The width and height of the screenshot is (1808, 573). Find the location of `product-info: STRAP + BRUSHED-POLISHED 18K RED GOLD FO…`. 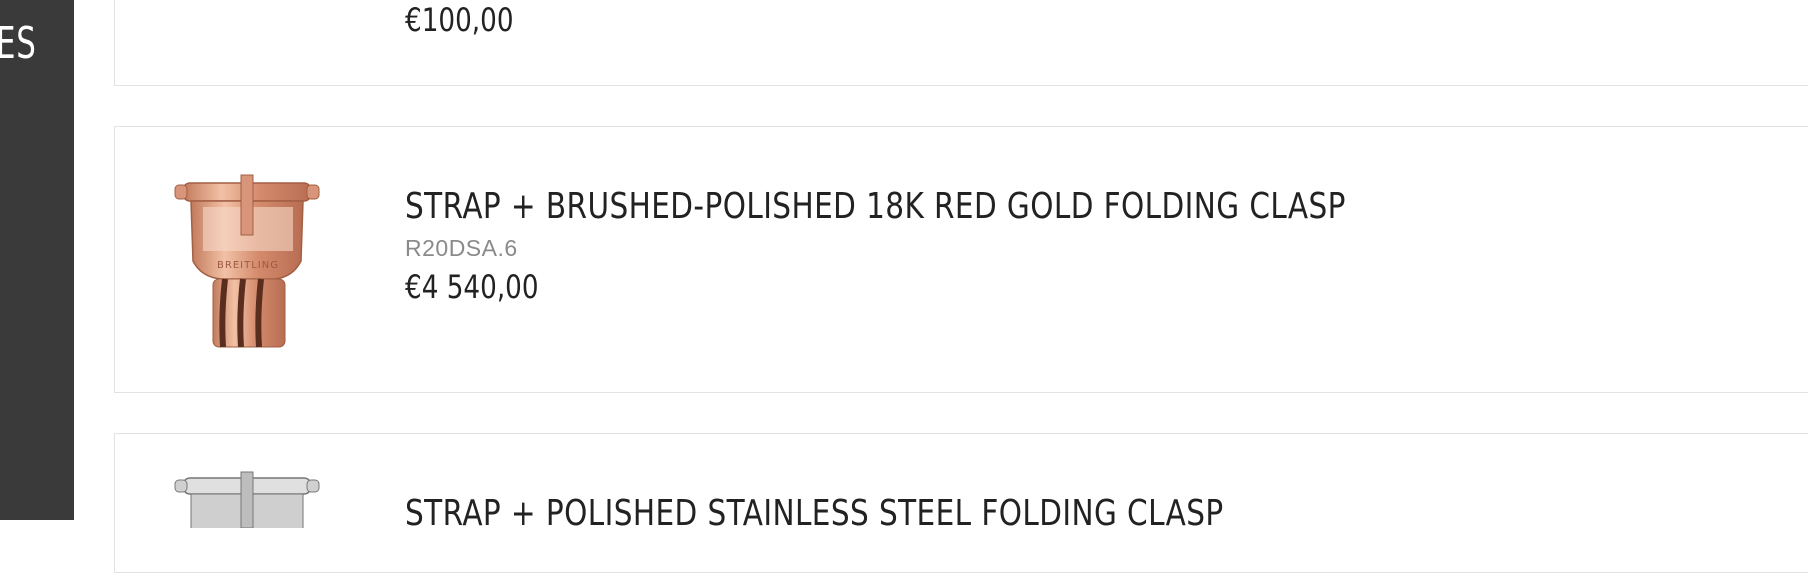

product-info: STRAP + BRUSHED-POLISHED 18K RED GOLD FO… is located at coordinates (978, 246).